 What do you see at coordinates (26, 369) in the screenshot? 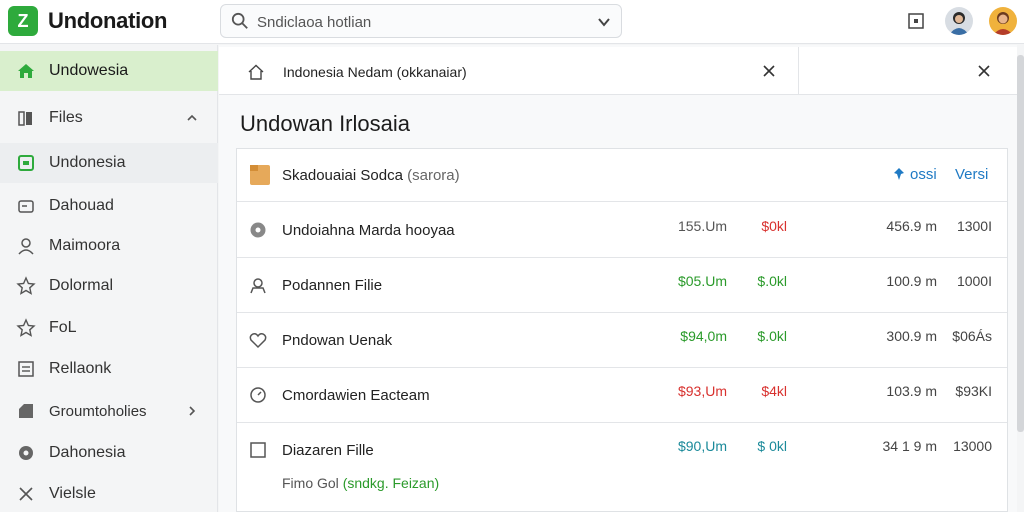
I see `grid-icon` at bounding box center [26, 369].